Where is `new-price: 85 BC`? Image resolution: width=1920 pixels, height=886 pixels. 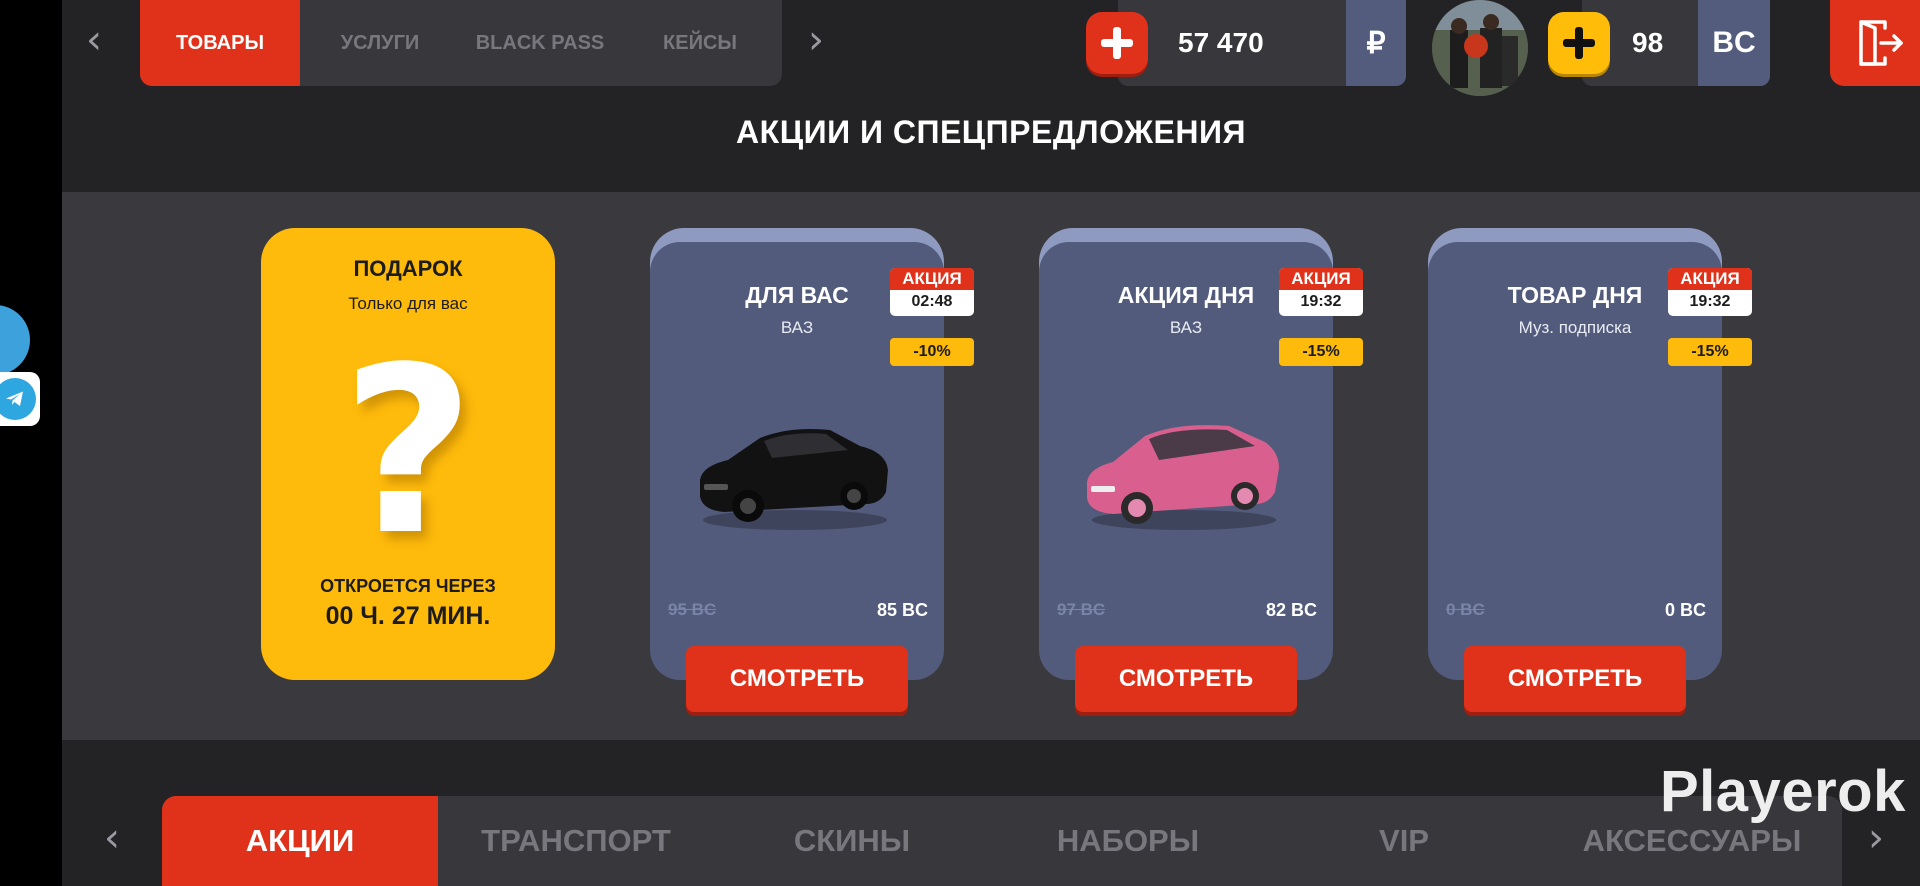
new-price: 85 BC is located at coordinates (902, 610).